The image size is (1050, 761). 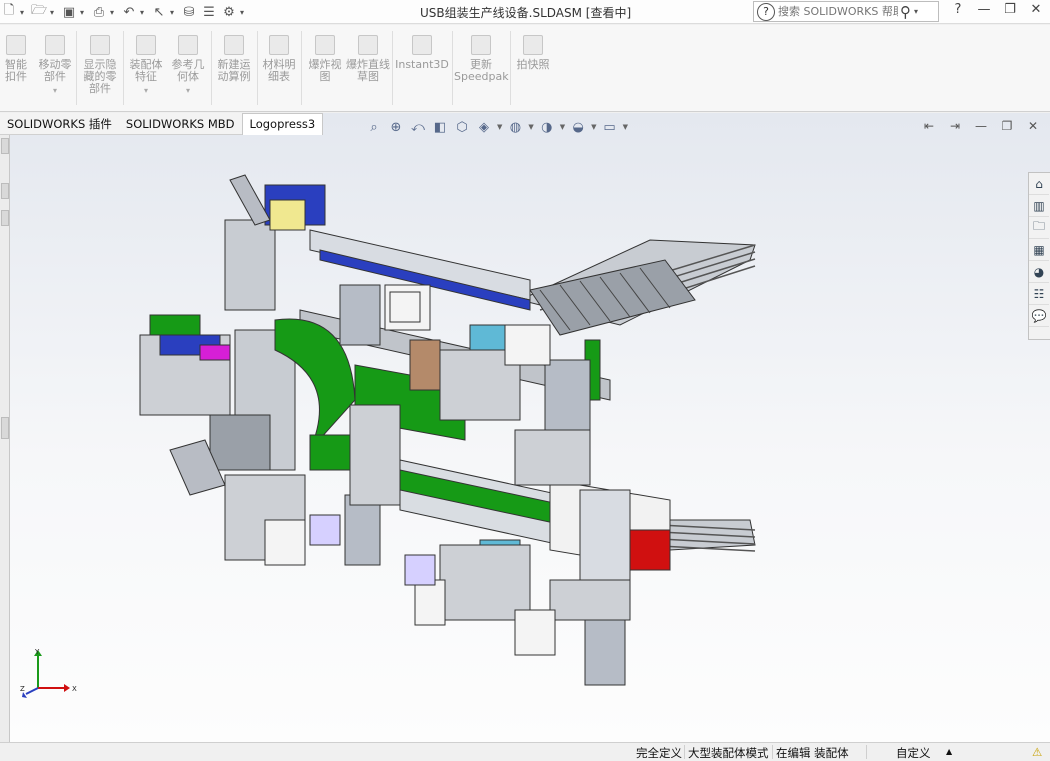 I want to click on feature-manager-collapsed-strip, so click(x=5, y=438).